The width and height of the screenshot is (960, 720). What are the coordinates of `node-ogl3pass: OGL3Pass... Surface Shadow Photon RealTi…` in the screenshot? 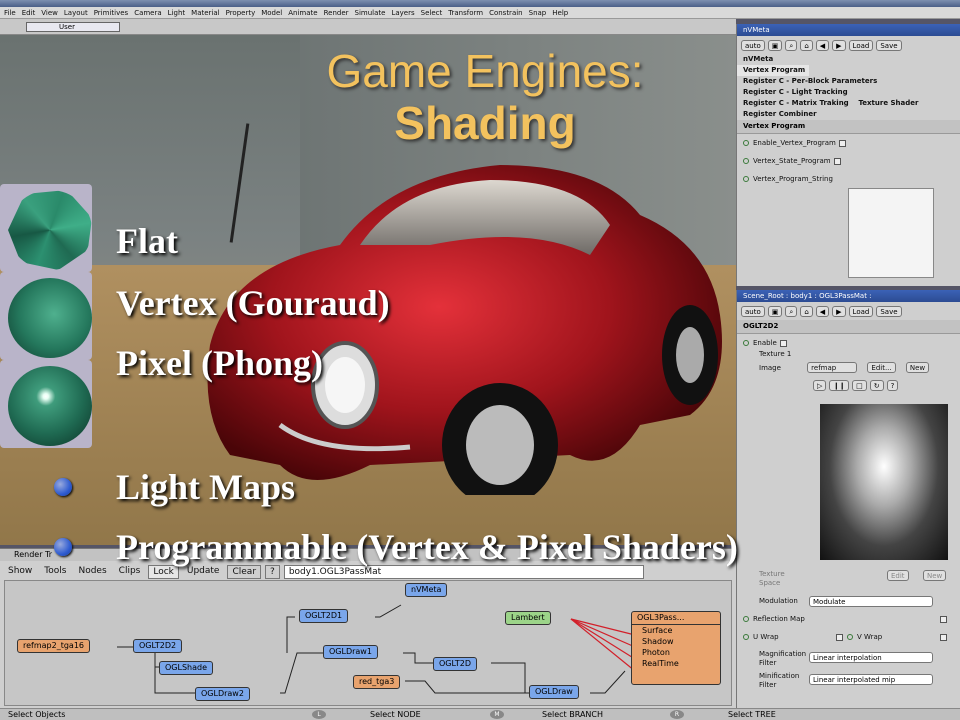 It's located at (676, 648).